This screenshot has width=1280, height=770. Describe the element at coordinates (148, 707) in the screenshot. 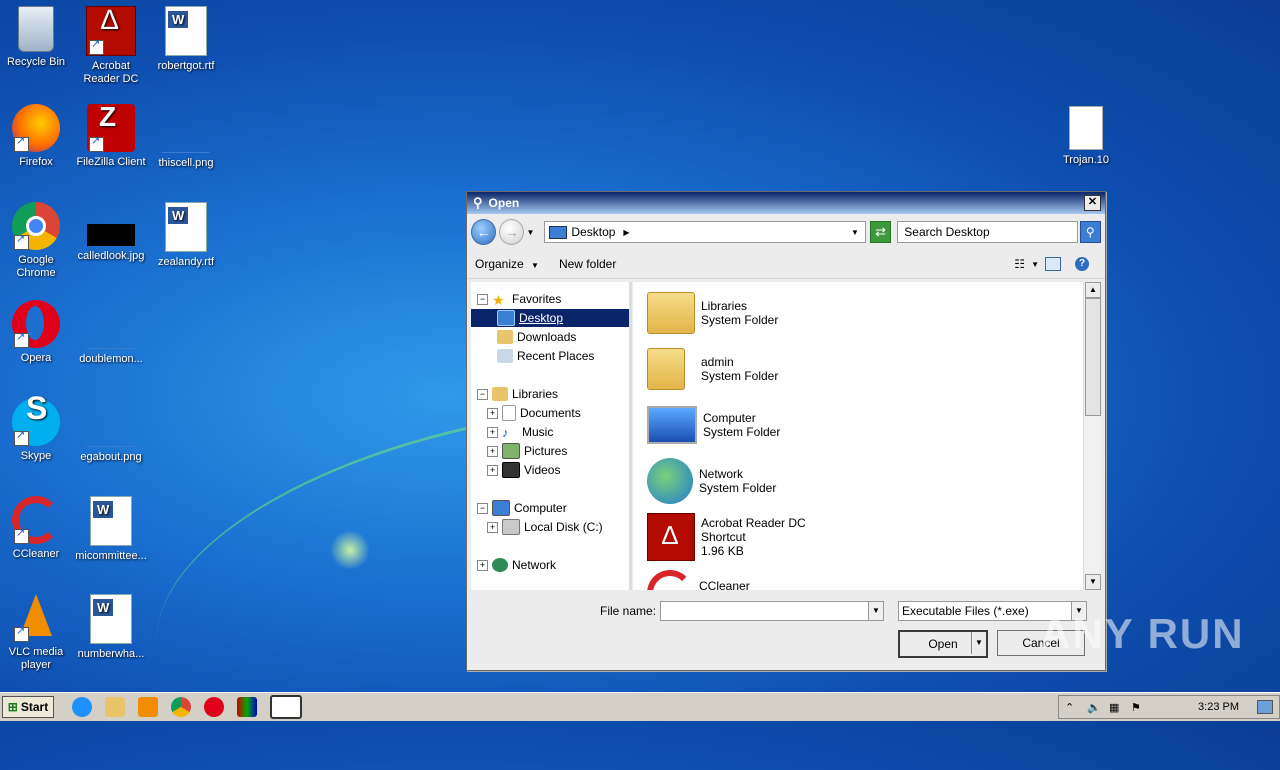

I see `media-player-icon` at that location.